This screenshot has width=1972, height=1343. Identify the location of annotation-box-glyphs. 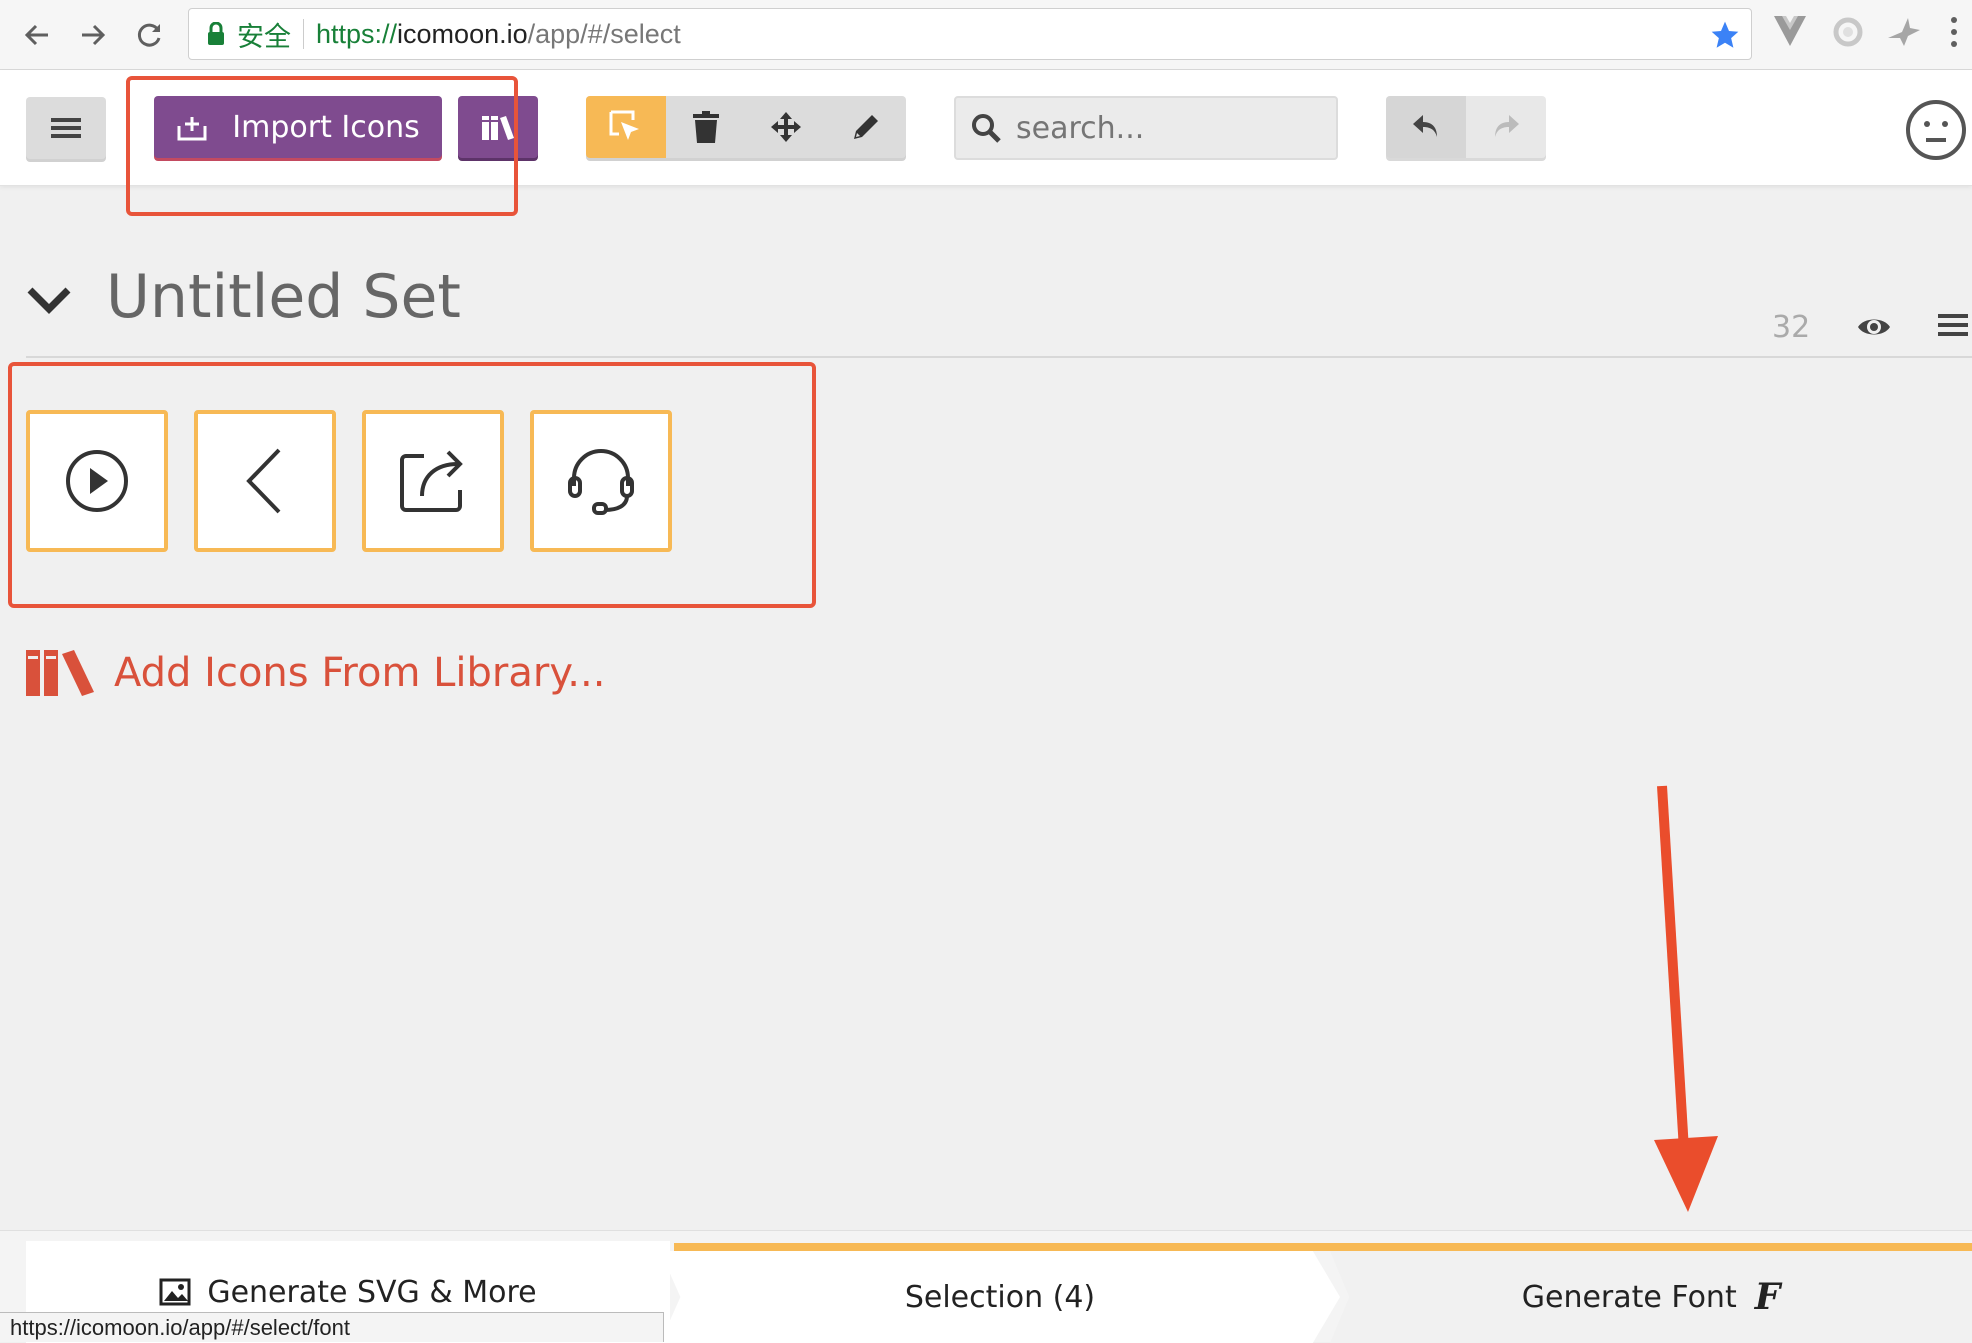
(412, 485).